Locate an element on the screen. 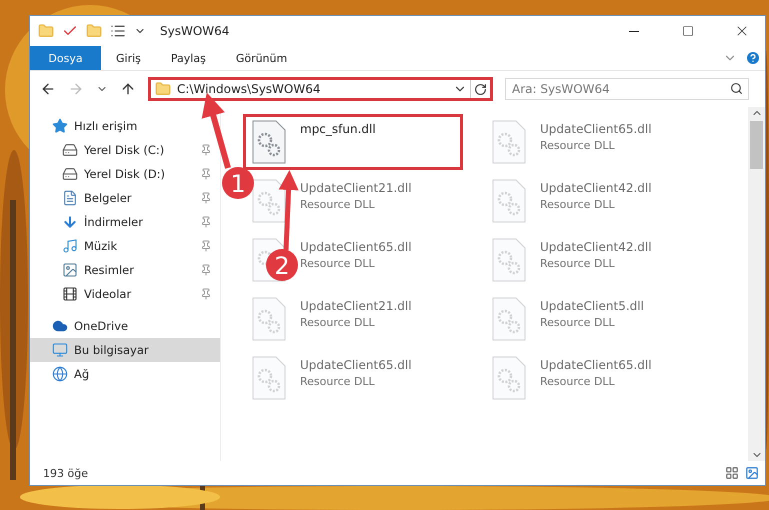  folder-icon is located at coordinates (163, 89).